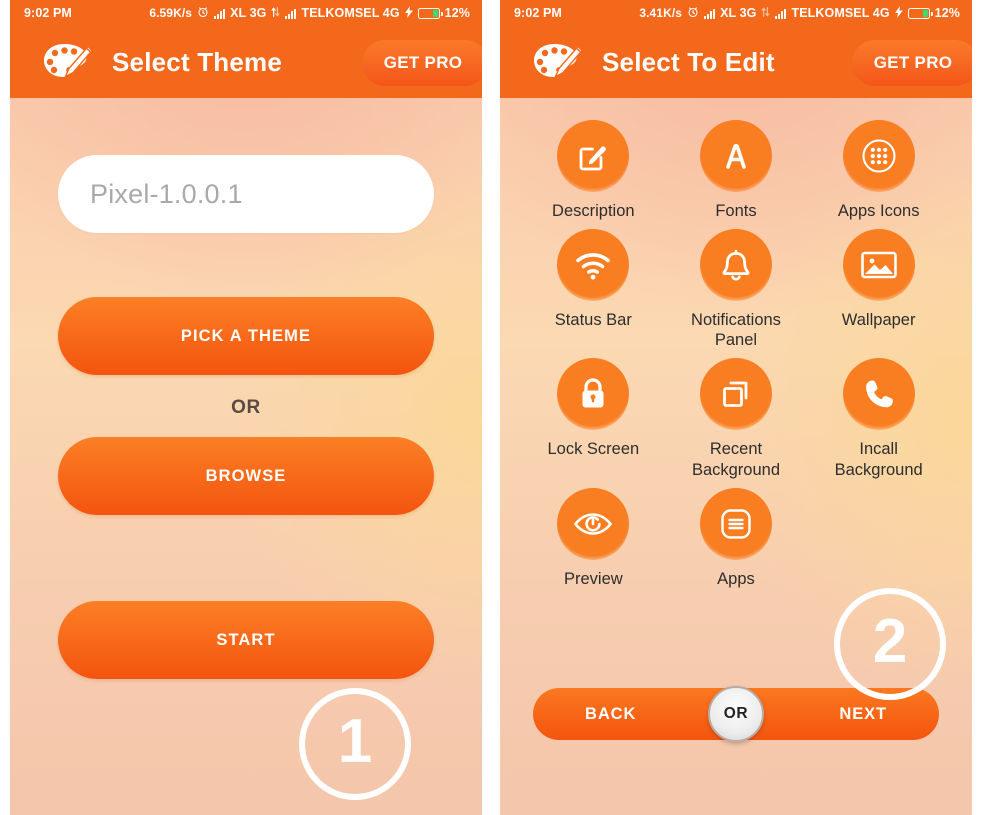 This screenshot has height=815, width=982. I want to click on grid-item-label: Apps Icons, so click(878, 211).